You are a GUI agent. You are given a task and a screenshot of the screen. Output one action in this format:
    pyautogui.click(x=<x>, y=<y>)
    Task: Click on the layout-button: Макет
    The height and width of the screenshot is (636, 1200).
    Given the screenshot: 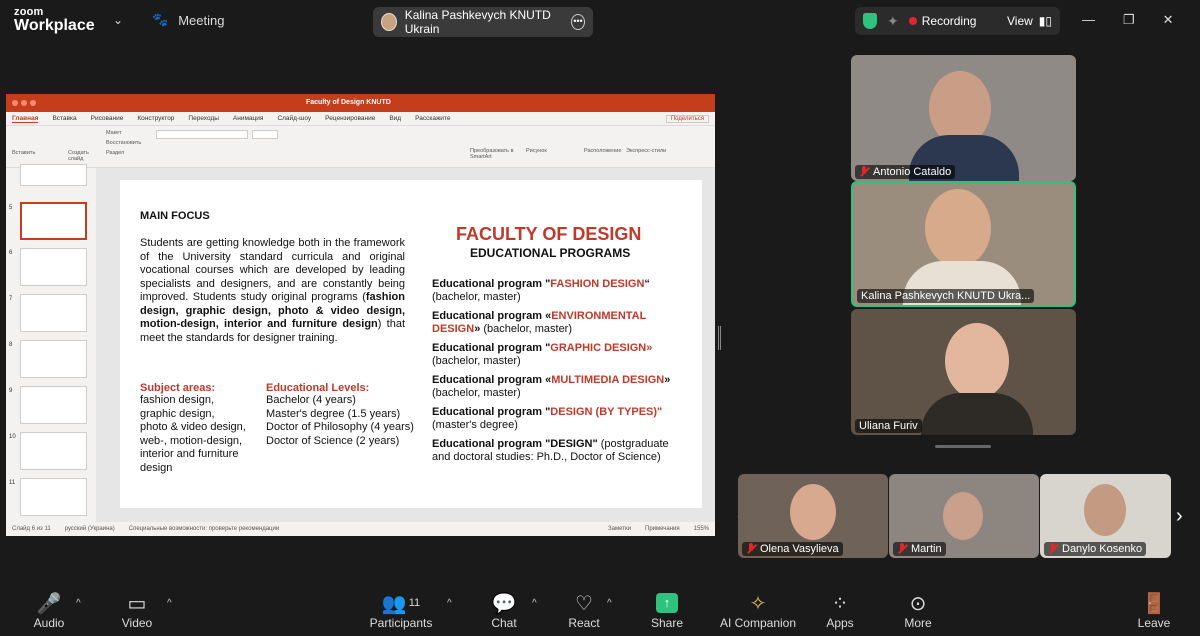 What is the action you would take?
    pyautogui.click(x=114, y=133)
    